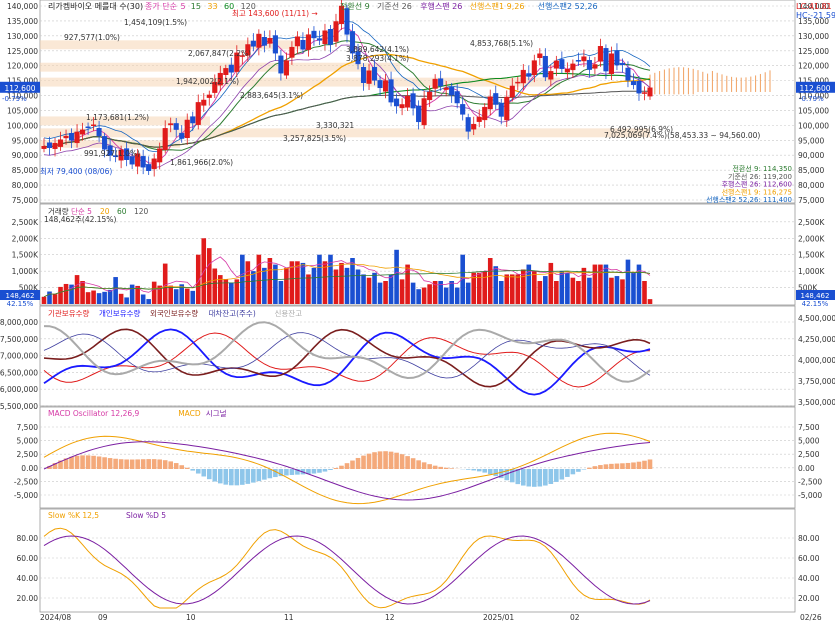 The width and height of the screenshot is (835, 623). I want to click on holdings-legend-item: 개인보유수량, so click(119, 313).